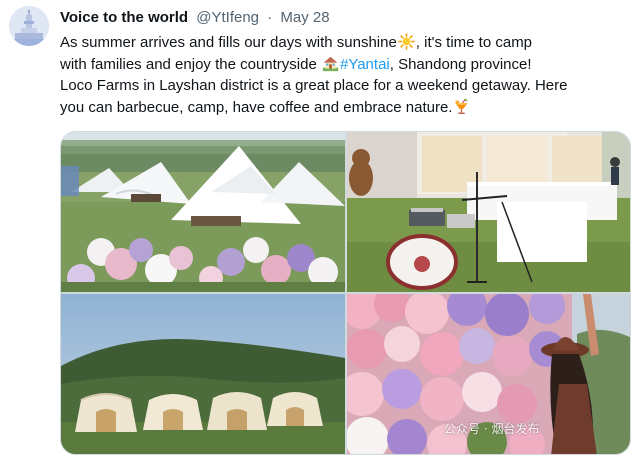  I want to click on tweet-text-segment: , Shandong province!, so click(460, 64).